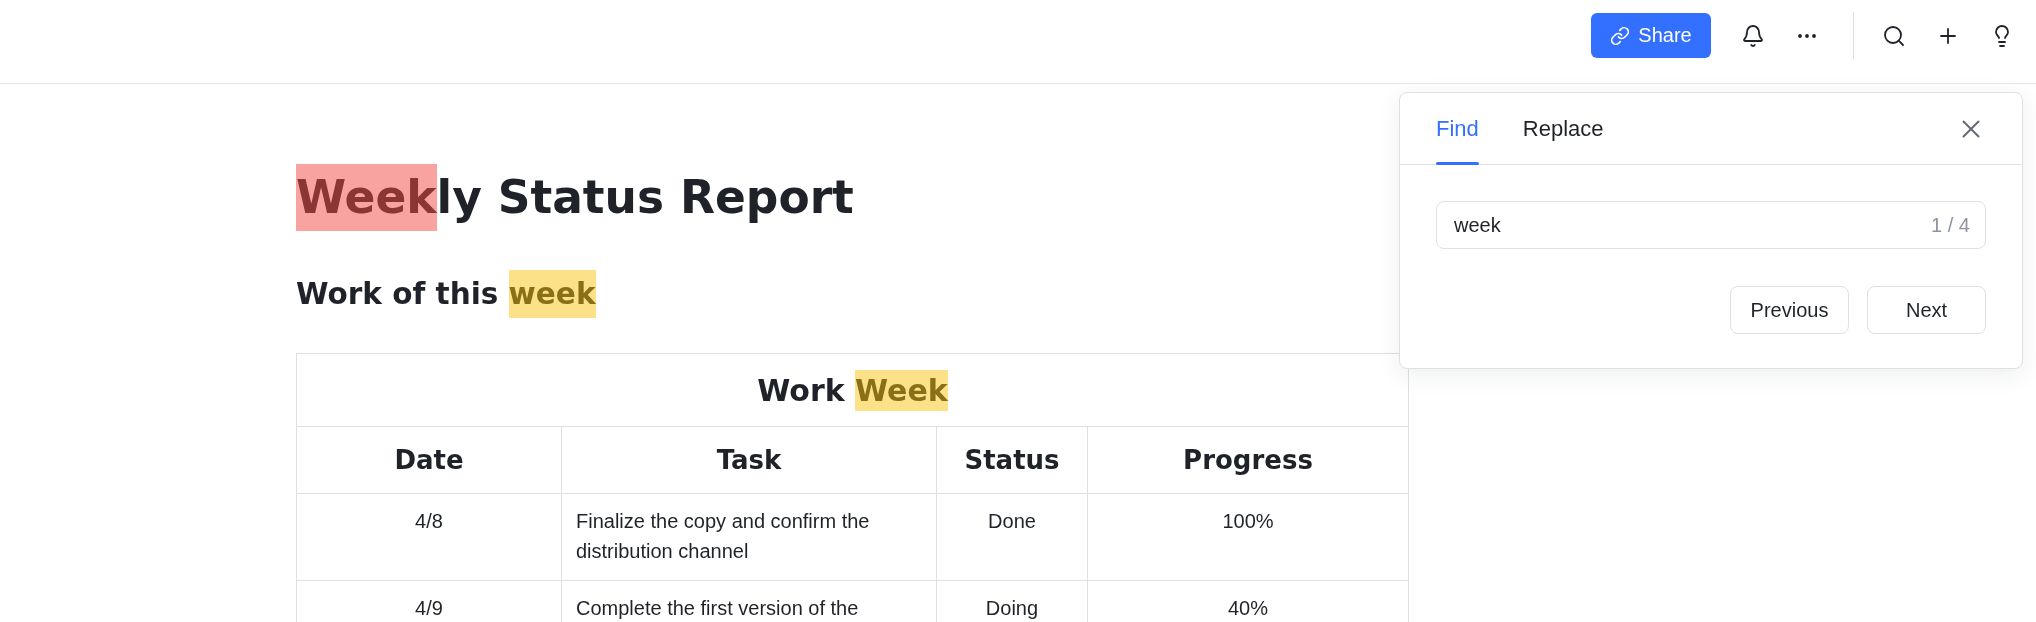  I want to click on column-header: Progress, so click(1248, 460).